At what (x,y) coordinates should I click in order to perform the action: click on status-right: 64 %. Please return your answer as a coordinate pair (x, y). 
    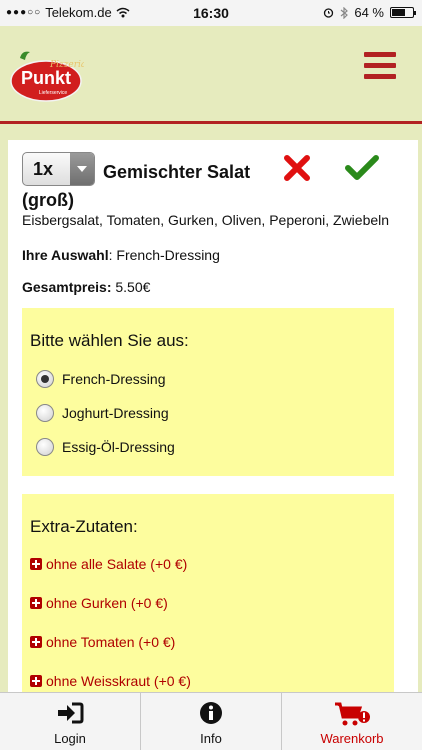
    Looking at the image, I should click on (369, 12).